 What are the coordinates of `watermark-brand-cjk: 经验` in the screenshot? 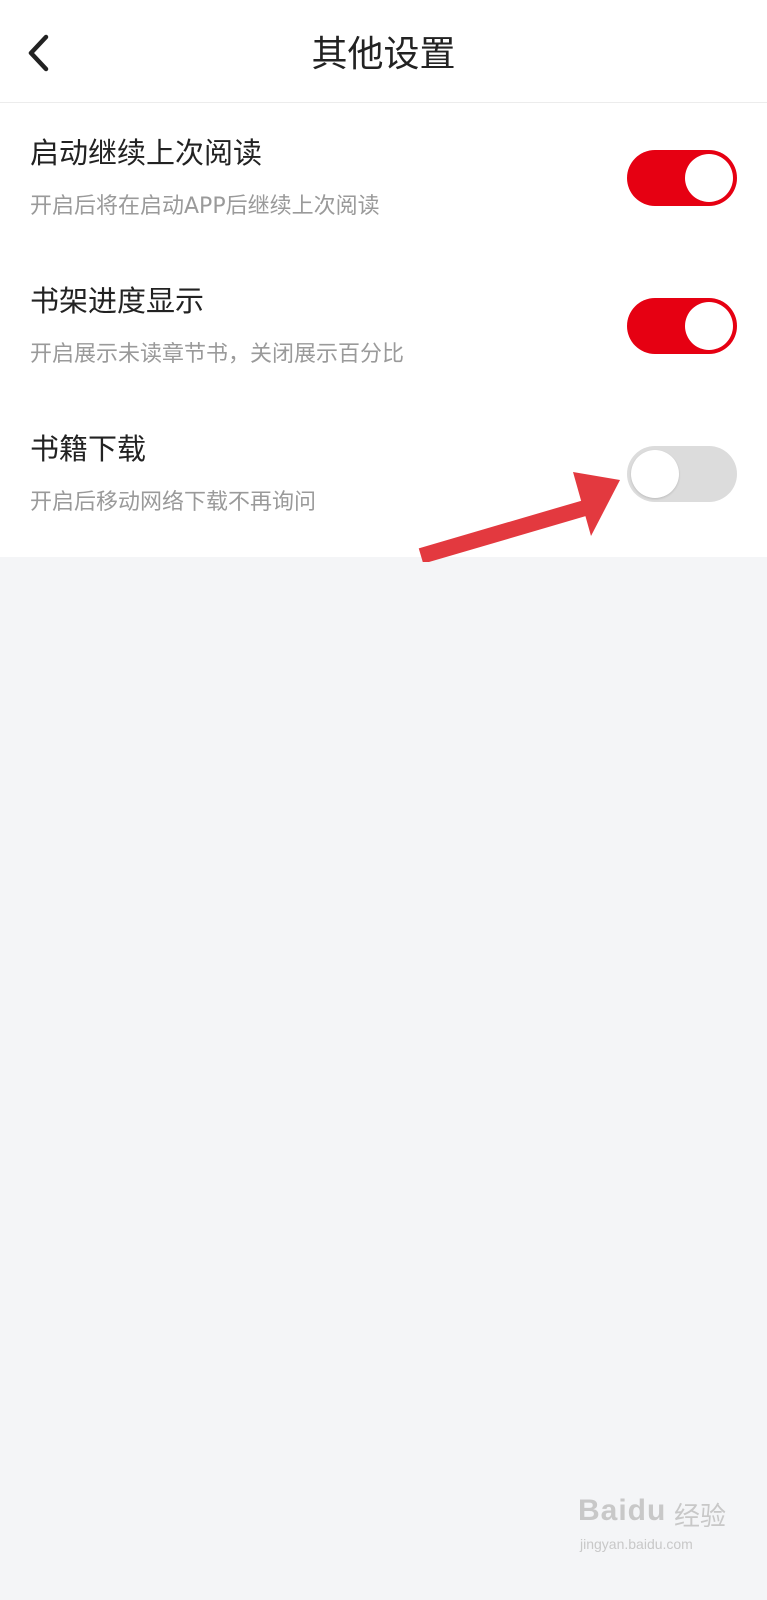 It's located at (700, 1517).